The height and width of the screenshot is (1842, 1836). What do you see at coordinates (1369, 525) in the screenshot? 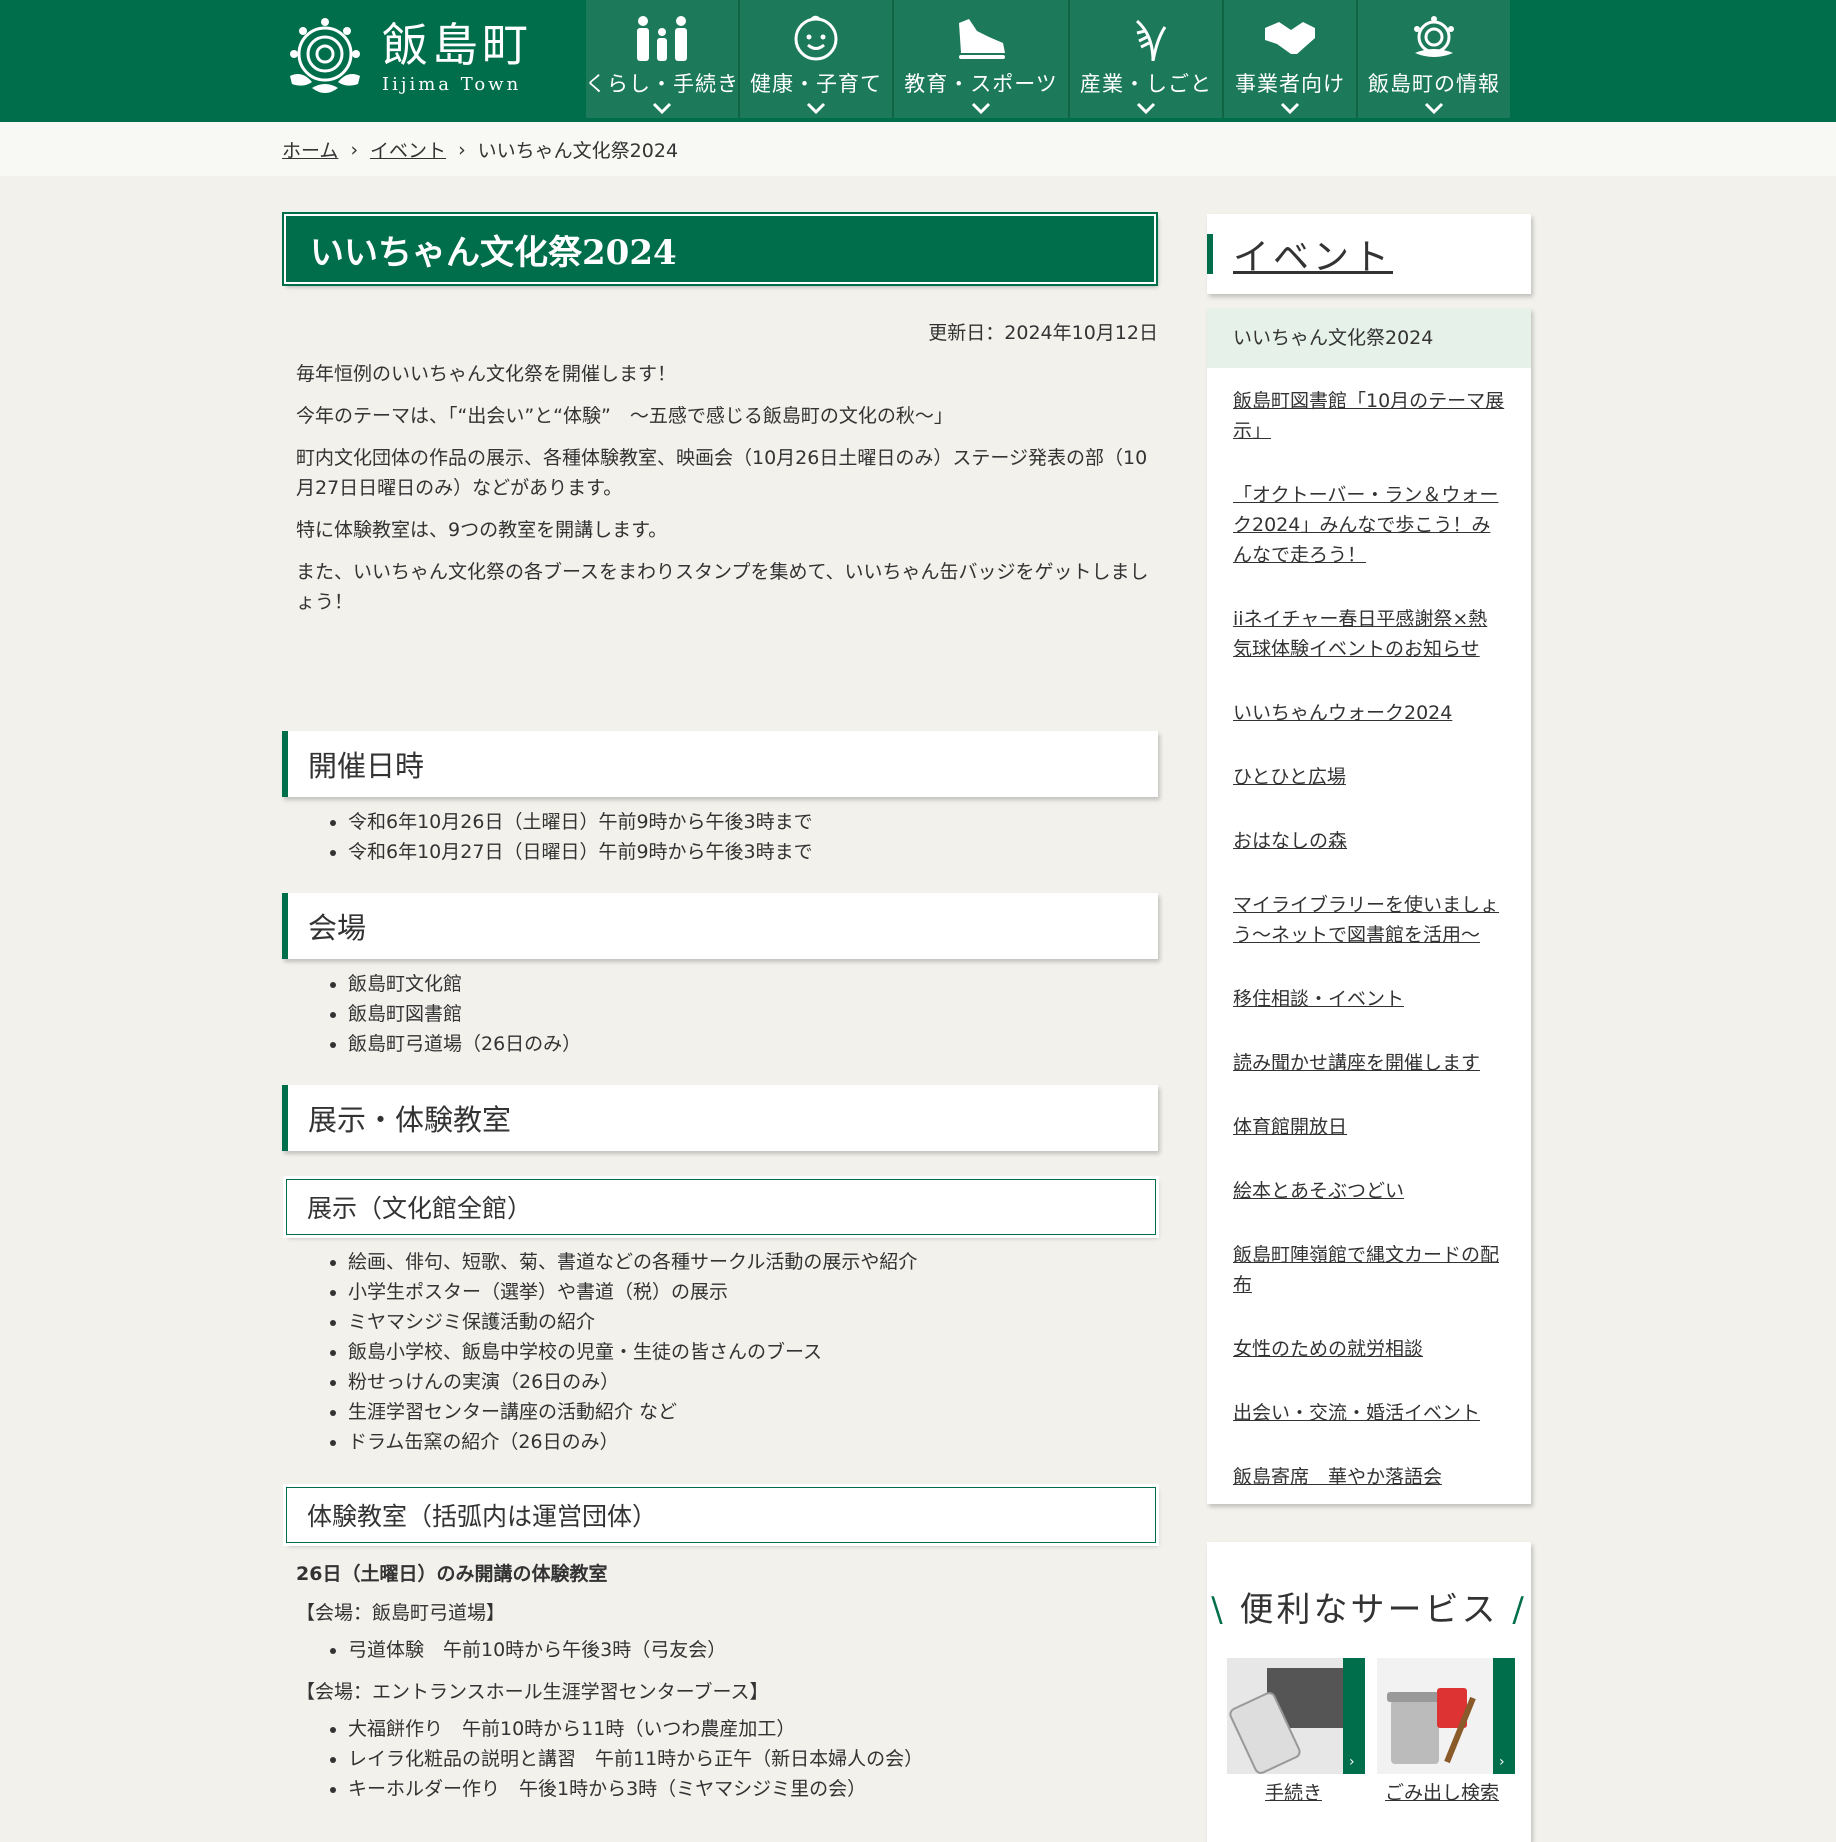
I see `sidebar-event-link: 「オクトーバー・ラン＆ウォーク2024」みんなで歩こう！みんなで走ろう！` at bounding box center [1369, 525].